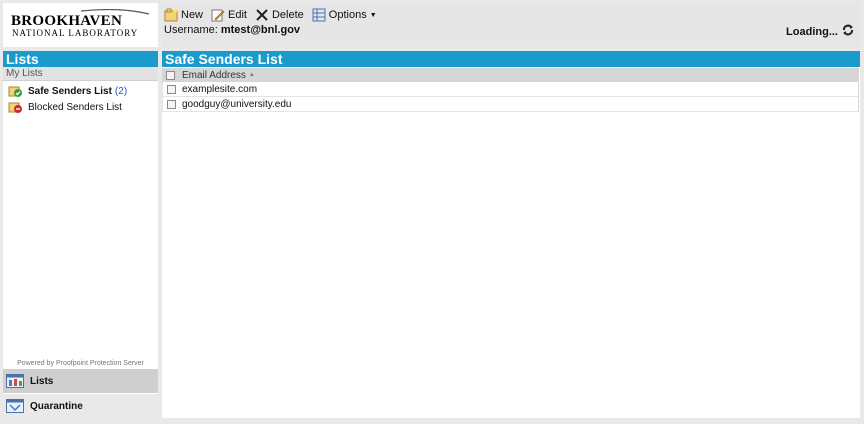  What do you see at coordinates (510, 75) in the screenshot?
I see `table-header: Email Address ▲` at bounding box center [510, 75].